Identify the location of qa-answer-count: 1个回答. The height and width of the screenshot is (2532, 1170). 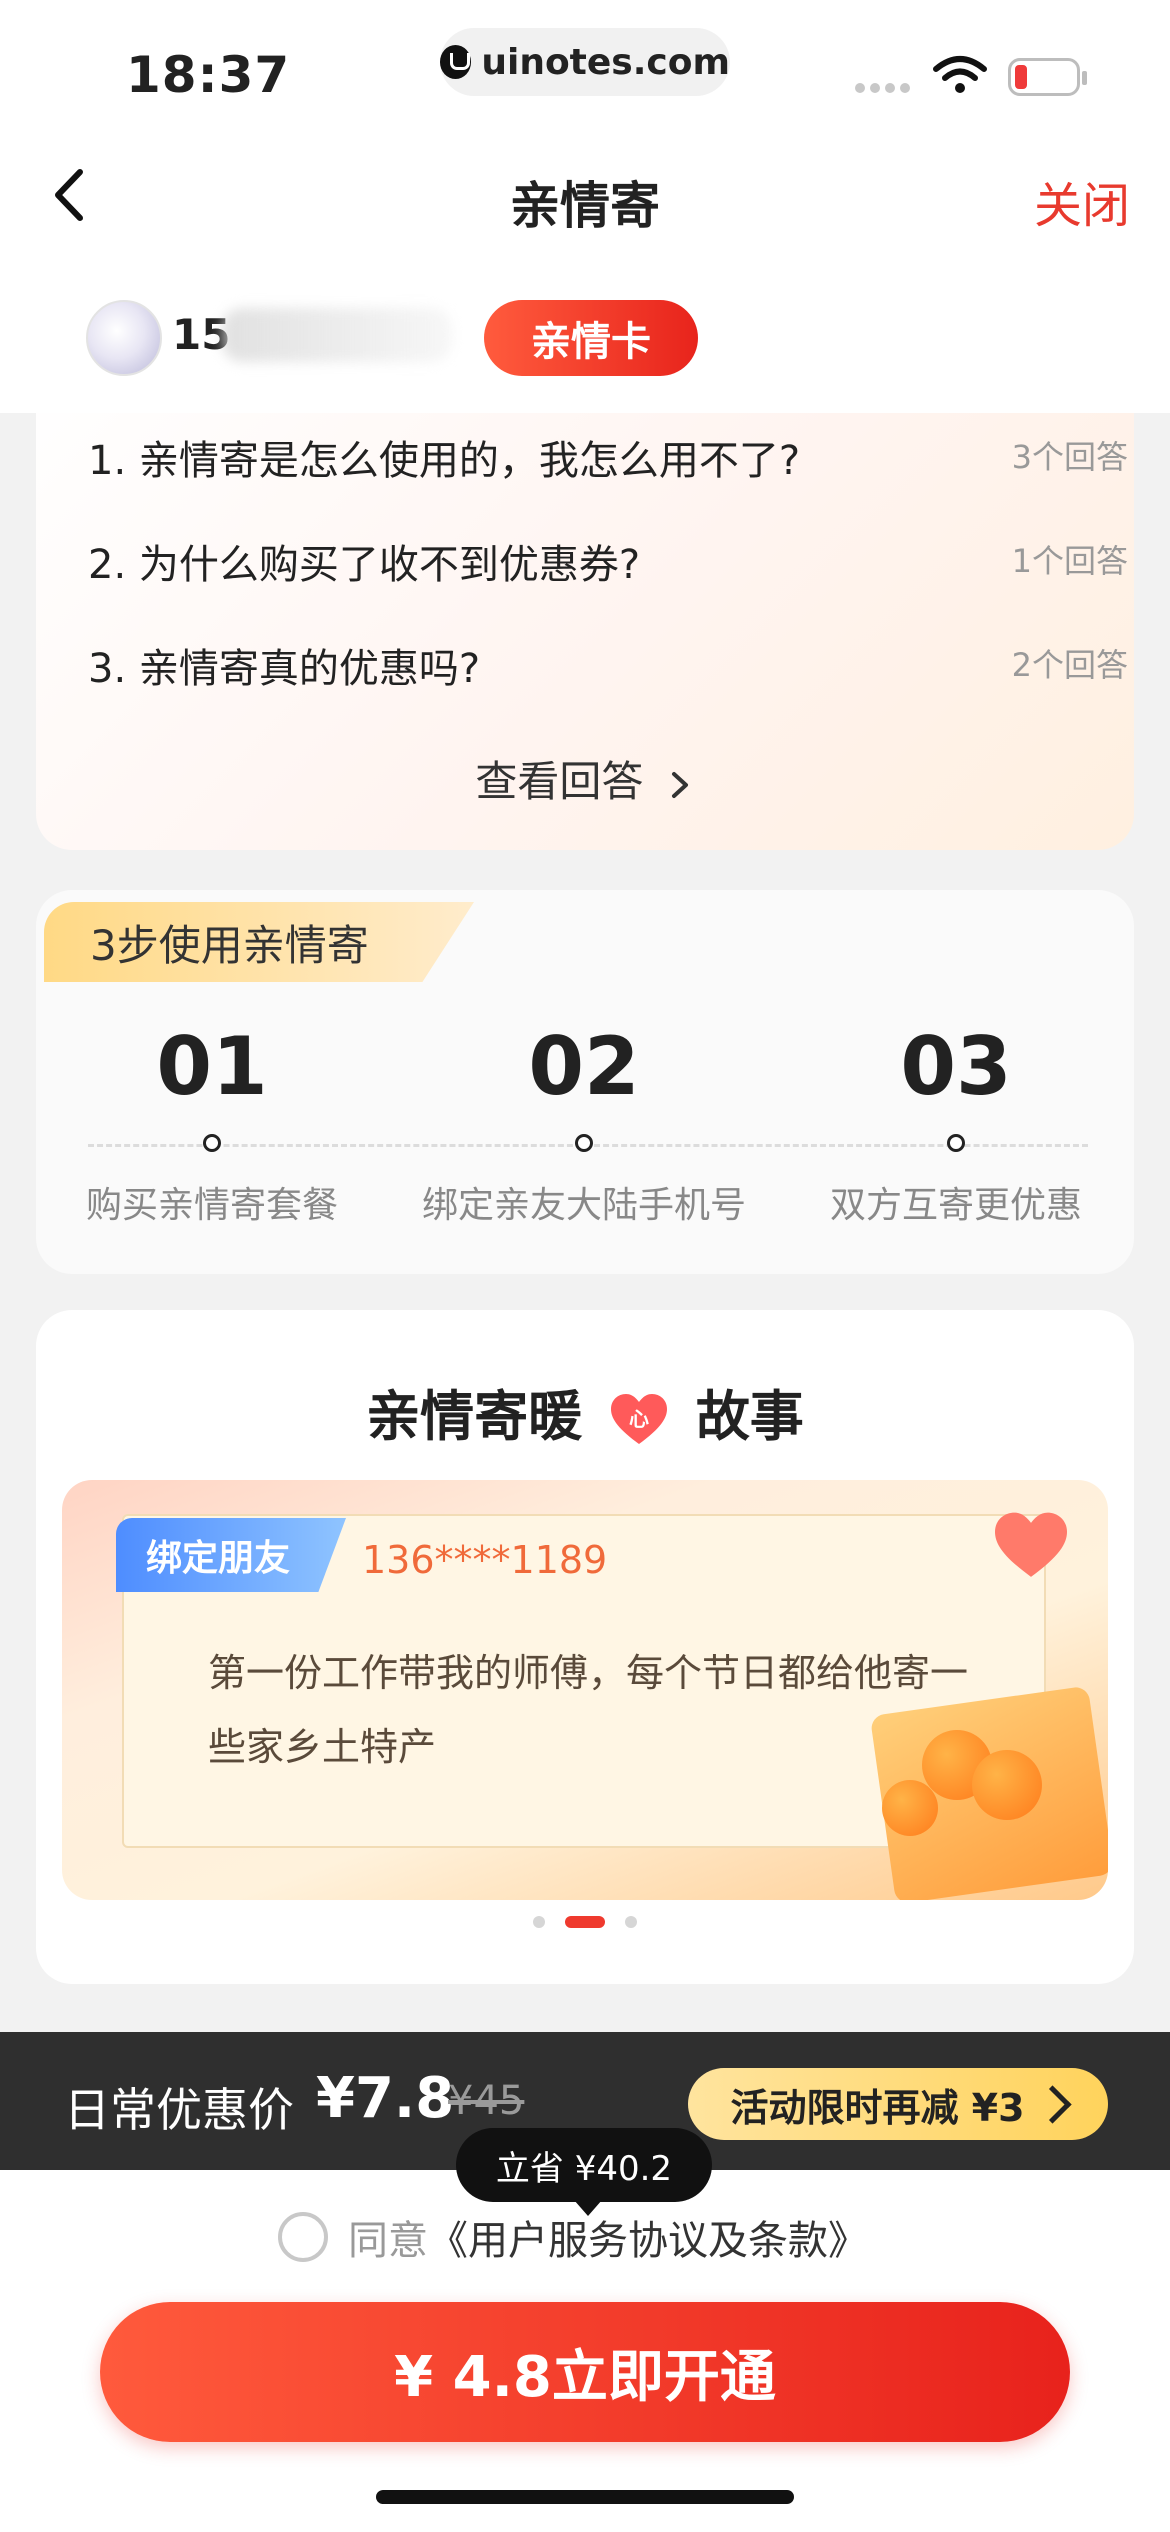
(1069, 561).